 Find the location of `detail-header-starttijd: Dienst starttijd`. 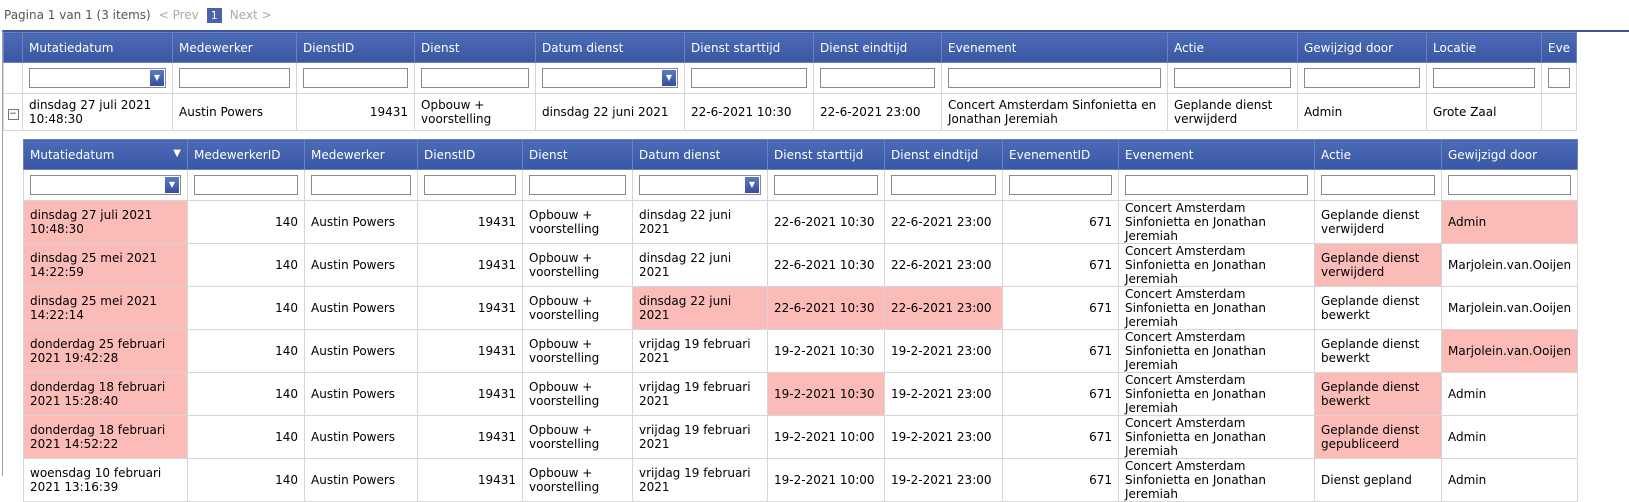

detail-header-starttijd: Dienst starttijd is located at coordinates (826, 154).